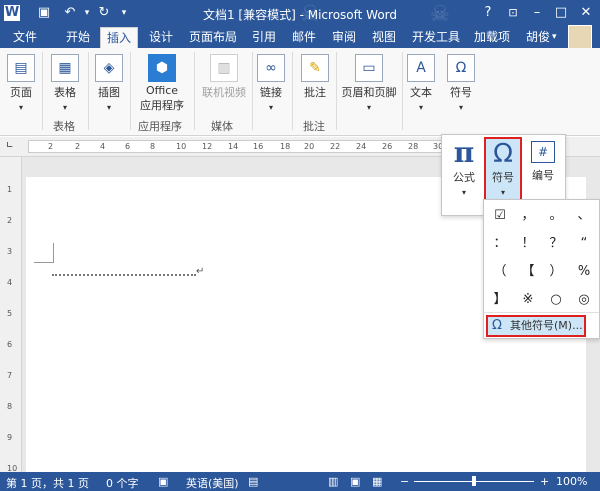 The image size is (600, 491). What do you see at coordinates (537, 13) in the screenshot?
I see `minimize-icon: –` at bounding box center [537, 13].